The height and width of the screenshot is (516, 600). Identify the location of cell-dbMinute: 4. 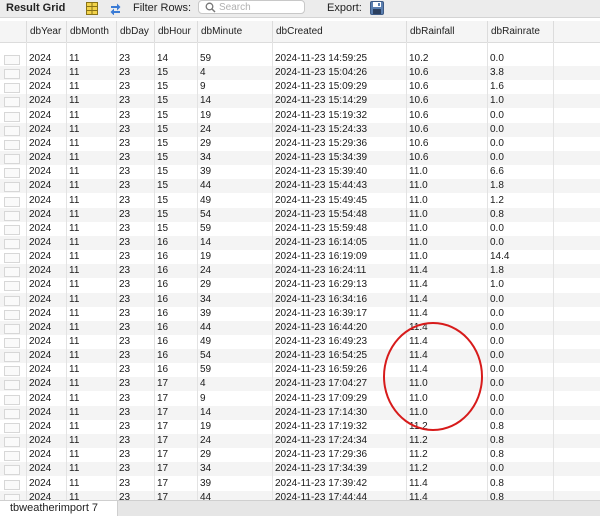
(235, 384).